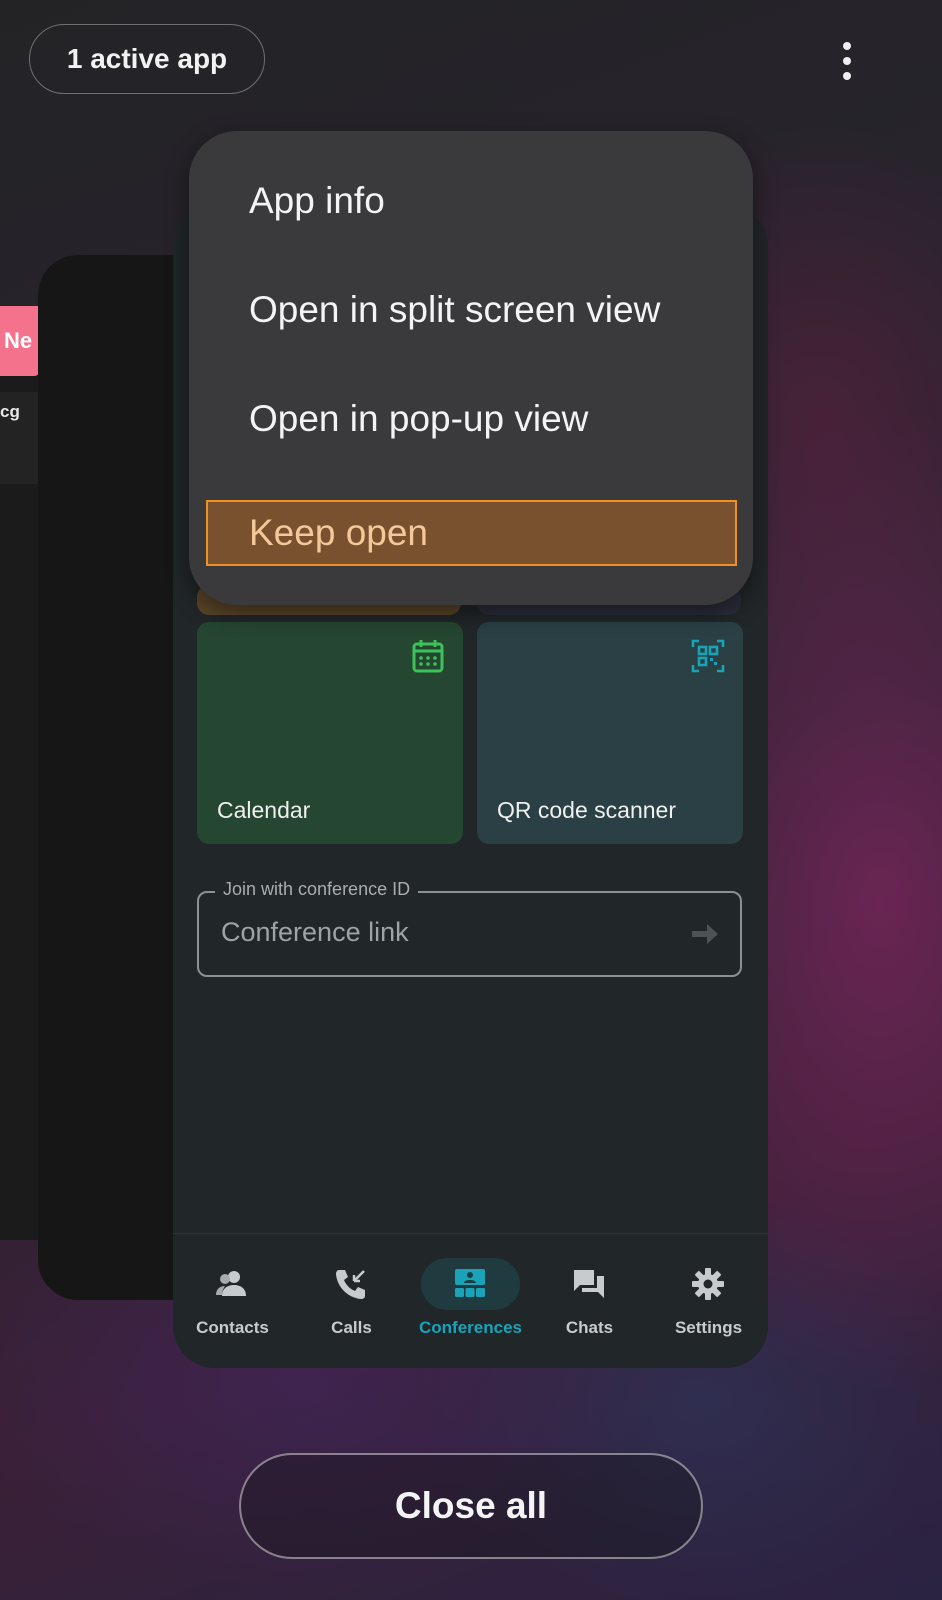 The image size is (942, 1600). Describe the element at coordinates (470, 1327) in the screenshot. I see `nav-label-conferences: Conferences` at that location.